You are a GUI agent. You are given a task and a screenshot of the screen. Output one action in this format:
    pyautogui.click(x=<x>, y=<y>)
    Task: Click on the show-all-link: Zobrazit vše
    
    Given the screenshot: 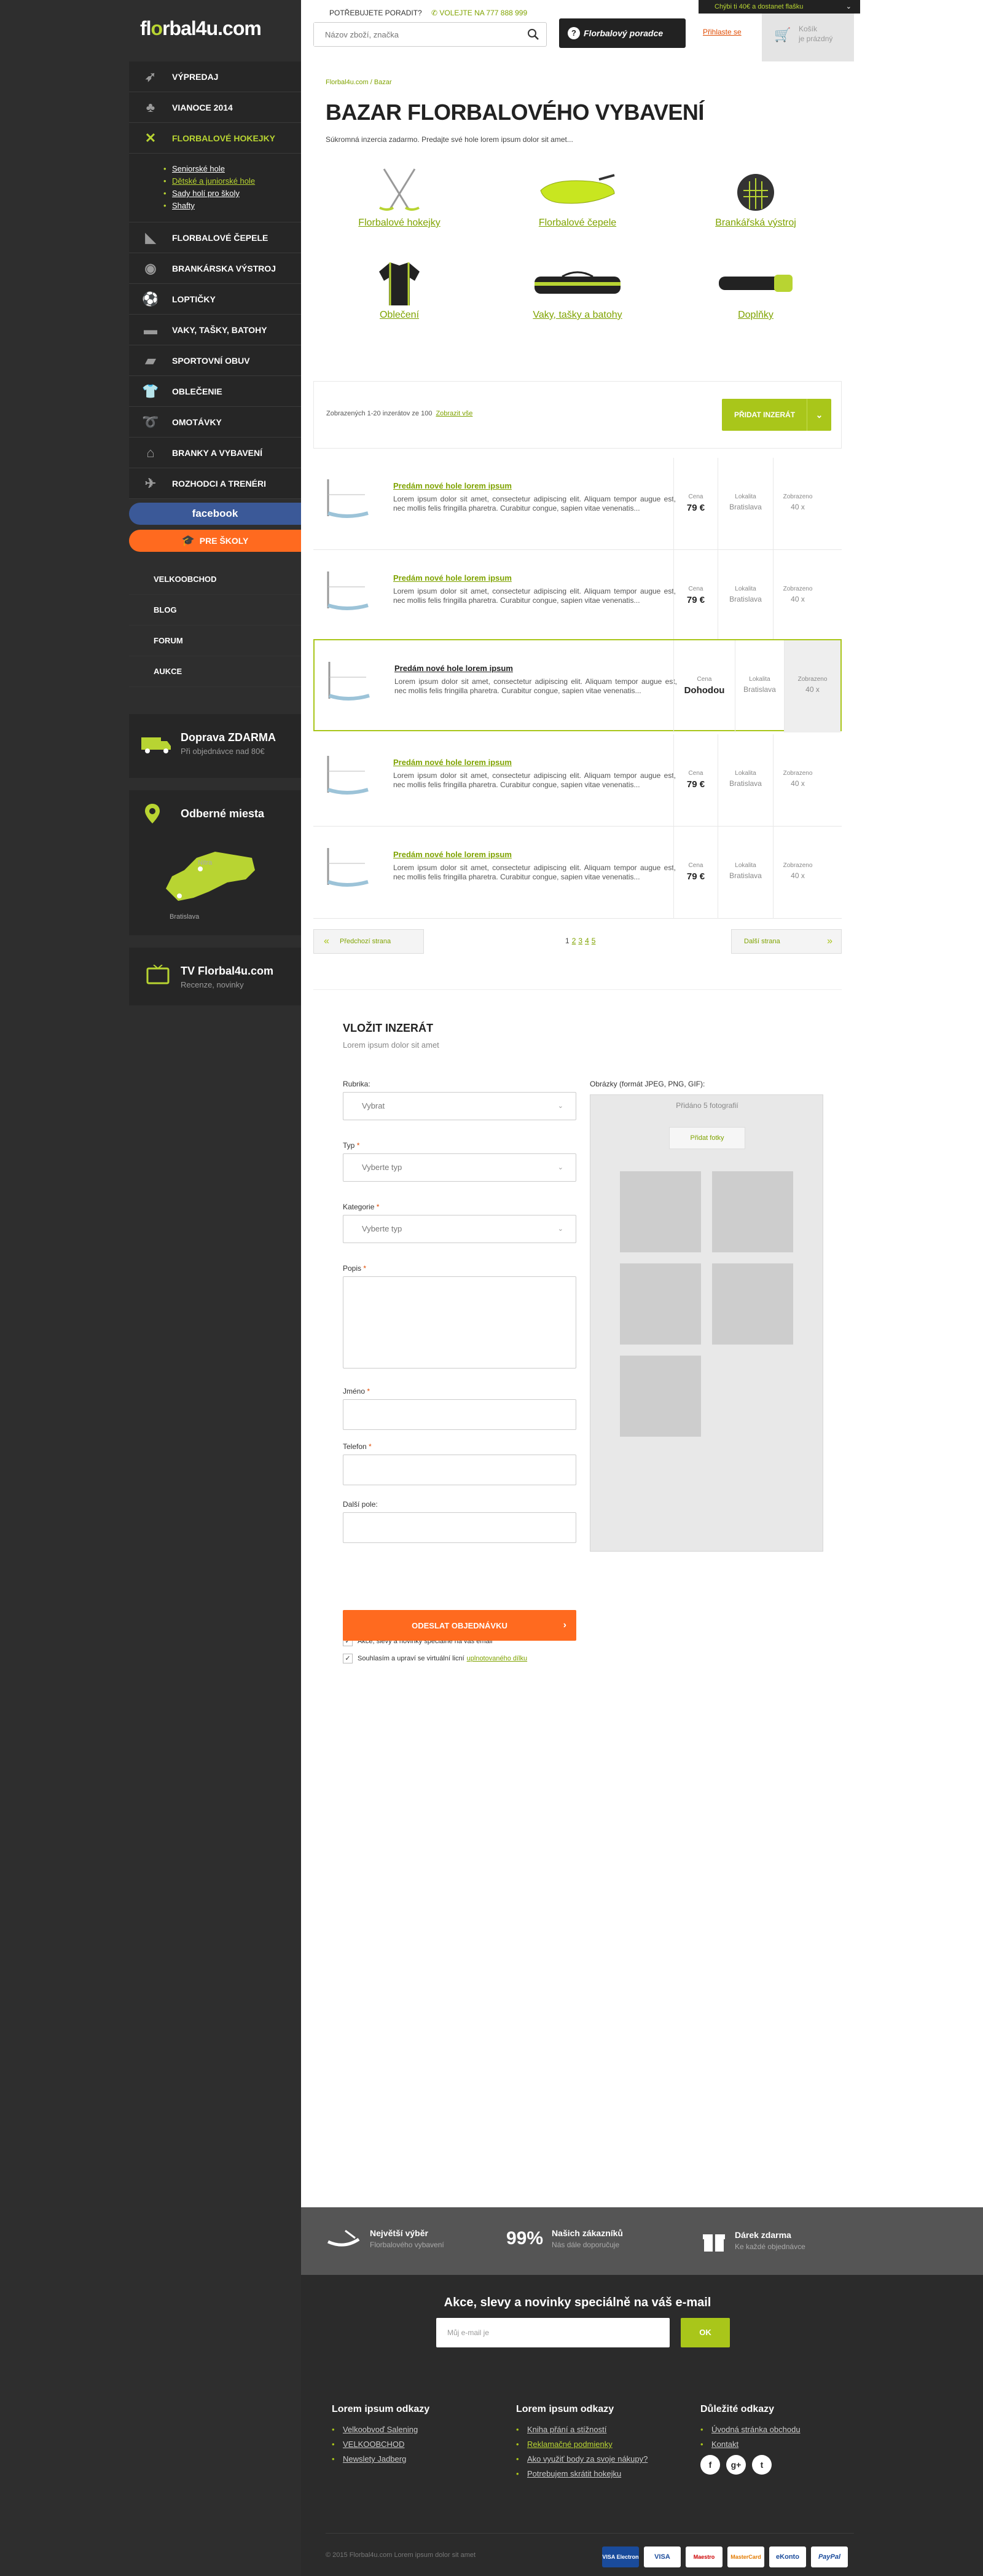 What is the action you would take?
    pyautogui.click(x=454, y=413)
    